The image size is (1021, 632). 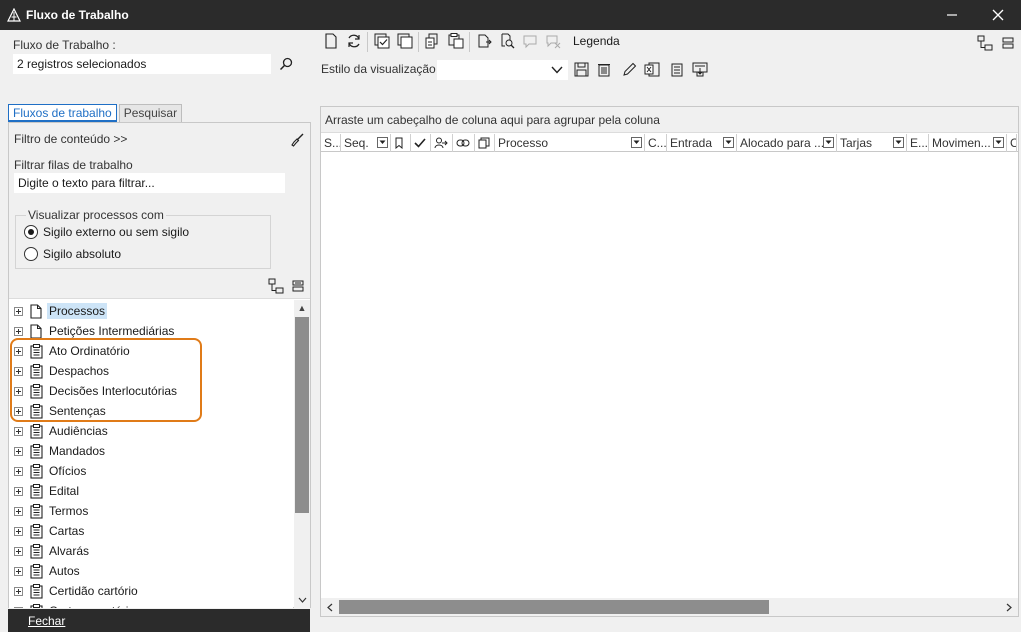 What do you see at coordinates (998, 15) in the screenshot?
I see `close-button` at bounding box center [998, 15].